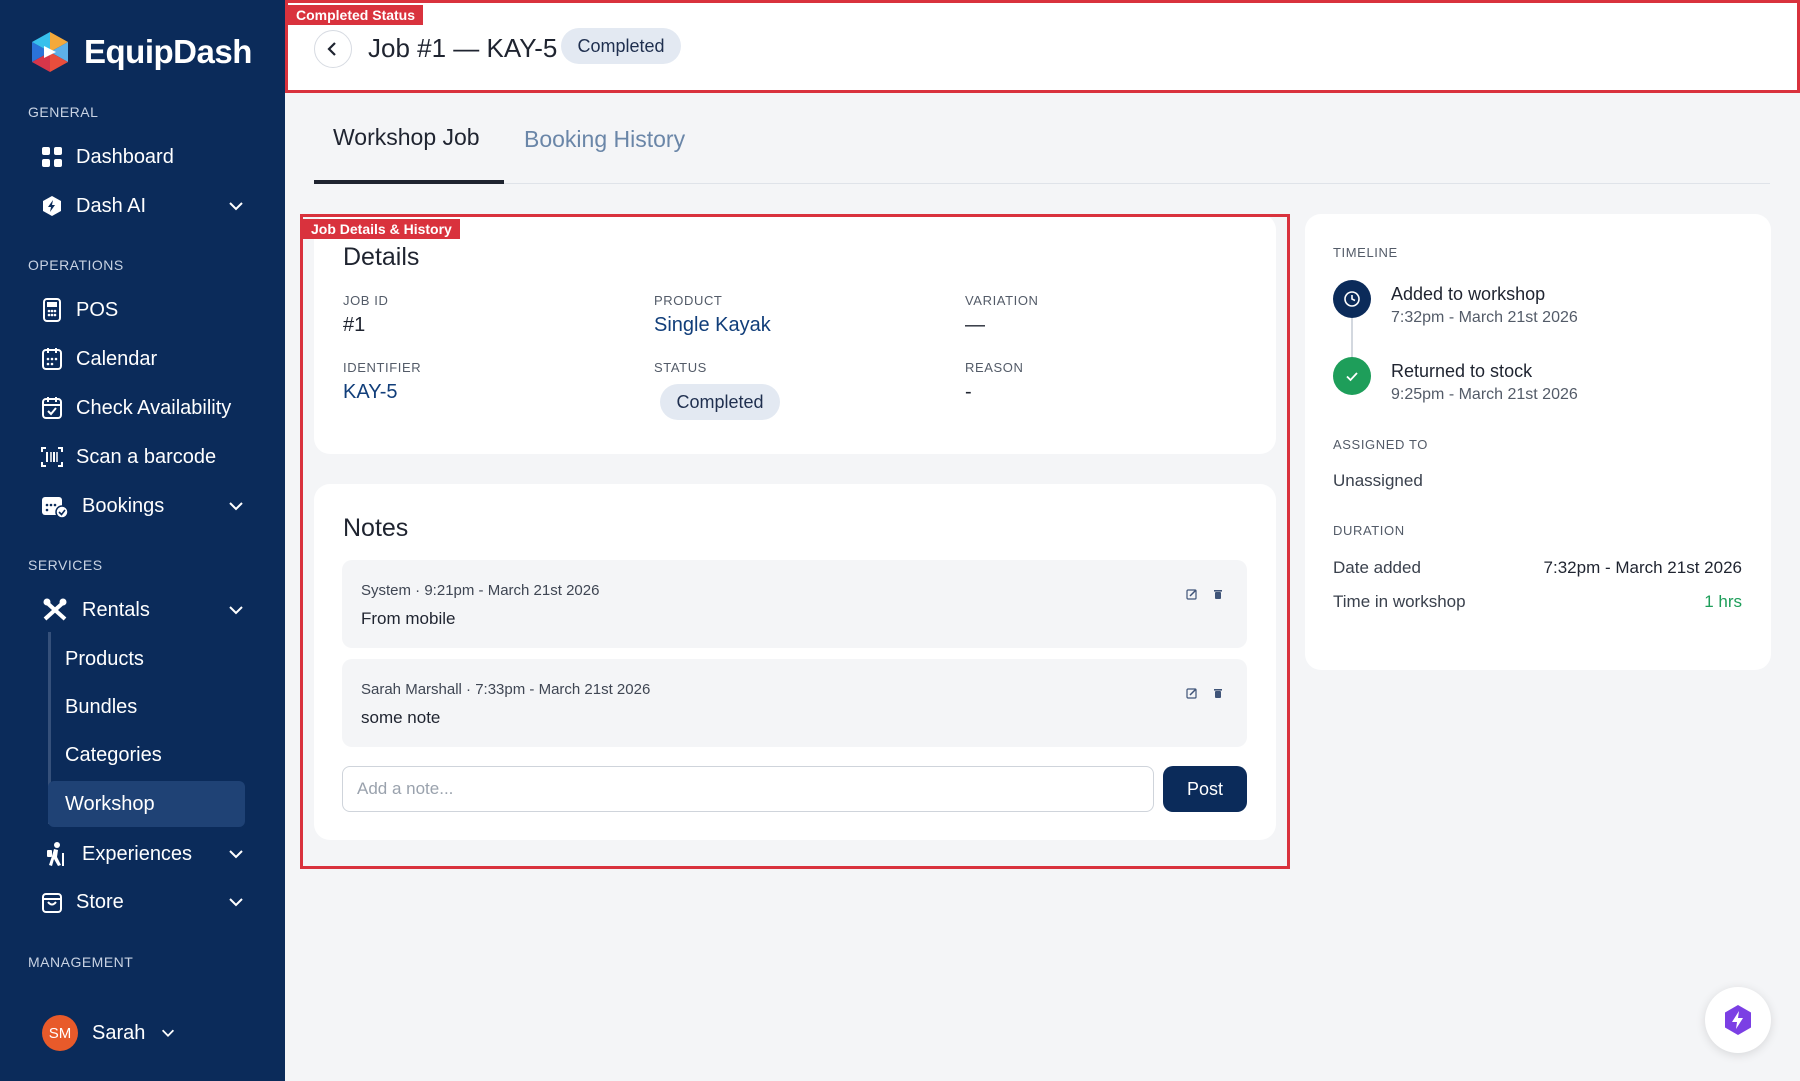 Image resolution: width=1800 pixels, height=1081 pixels. What do you see at coordinates (409, 182) in the screenshot?
I see `active-tab-indicator` at bounding box center [409, 182].